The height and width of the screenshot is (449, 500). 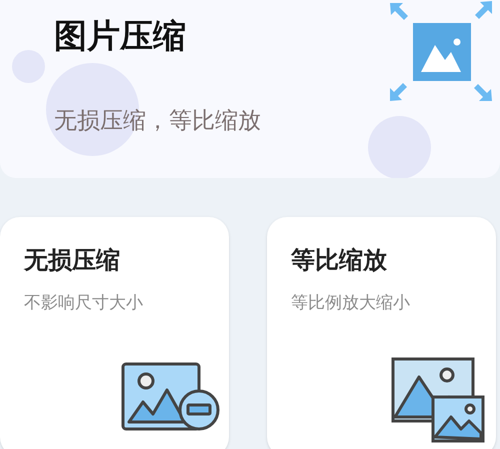 What do you see at coordinates (120, 36) in the screenshot?
I see `page-title: 图片压缩` at bounding box center [120, 36].